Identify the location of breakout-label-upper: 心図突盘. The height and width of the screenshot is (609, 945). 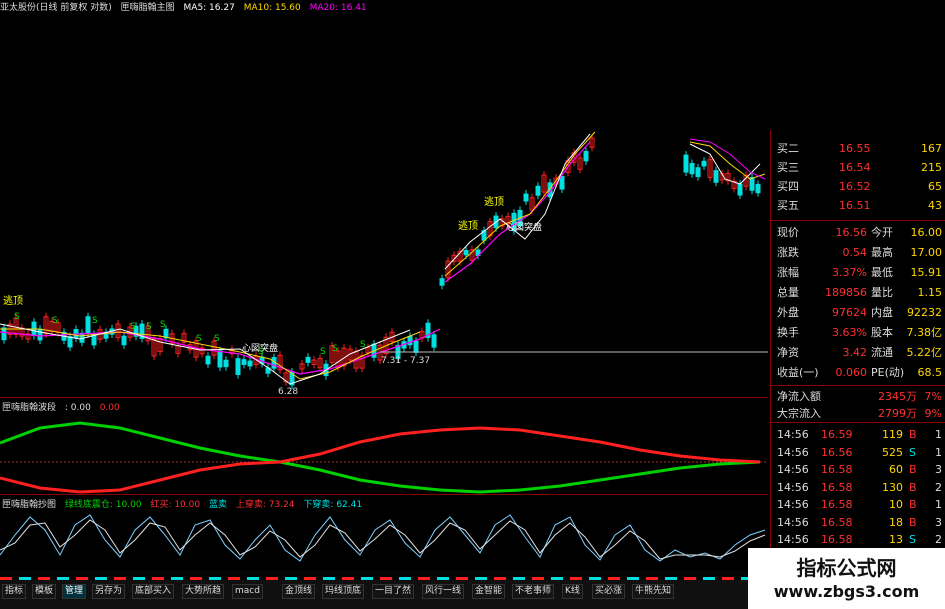
(524, 227).